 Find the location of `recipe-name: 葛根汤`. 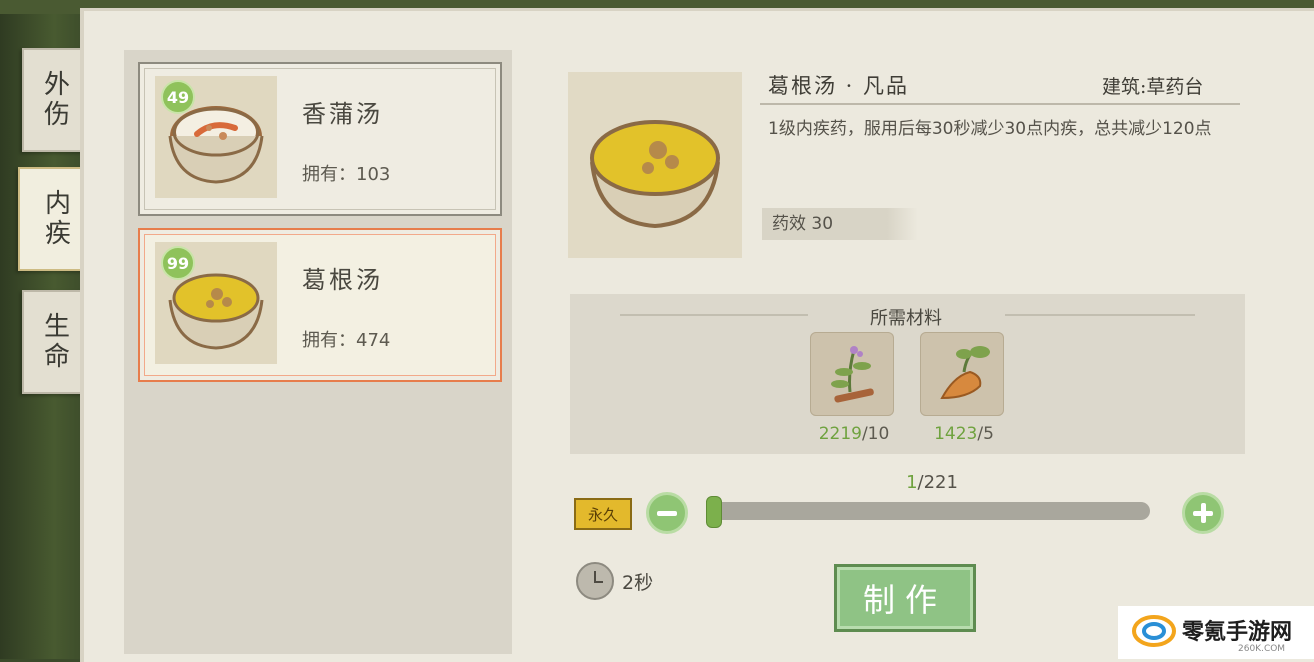

recipe-name: 葛根汤 is located at coordinates (342, 280).